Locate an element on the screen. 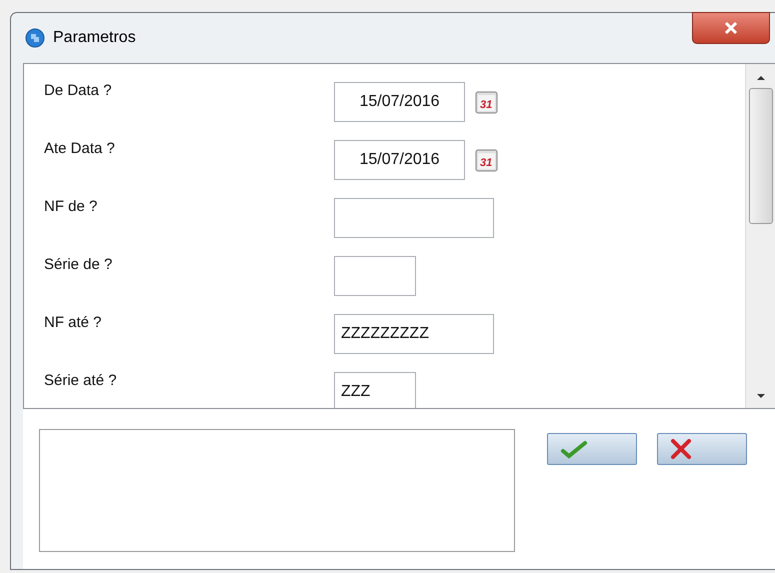  field-label: De Data ? is located at coordinates (78, 91).